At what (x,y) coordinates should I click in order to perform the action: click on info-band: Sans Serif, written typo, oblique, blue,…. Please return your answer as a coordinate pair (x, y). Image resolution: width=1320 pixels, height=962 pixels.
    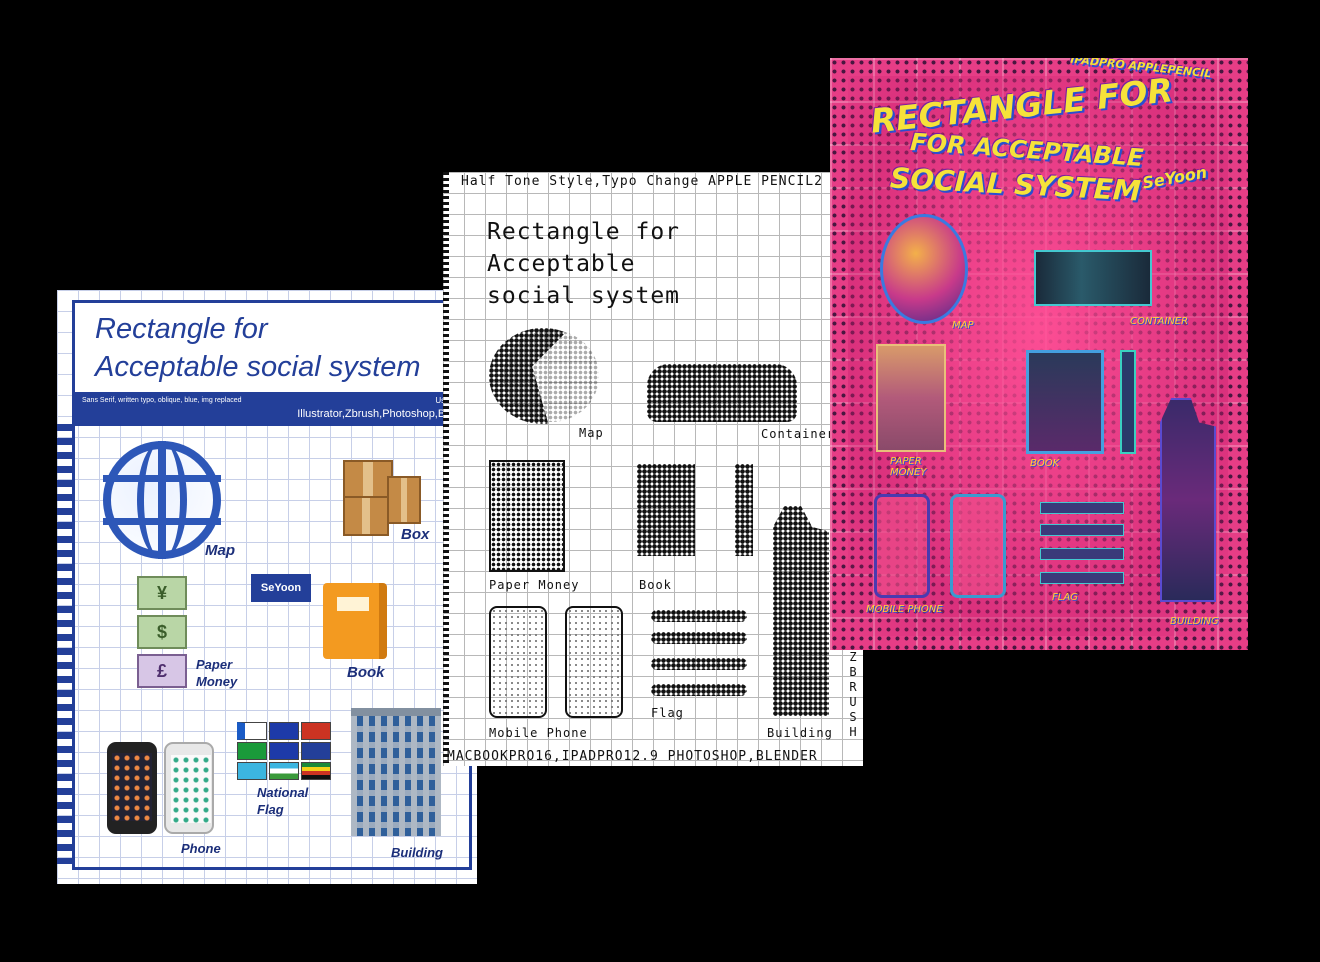
    Looking at the image, I should click on (272, 409).